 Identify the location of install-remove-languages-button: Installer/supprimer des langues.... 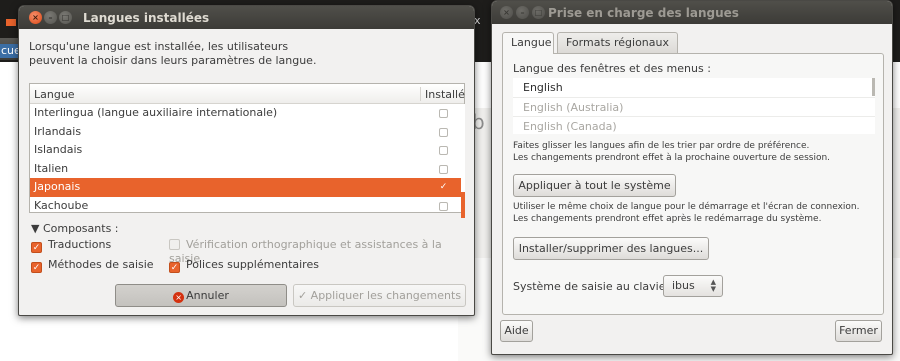
(611, 248).